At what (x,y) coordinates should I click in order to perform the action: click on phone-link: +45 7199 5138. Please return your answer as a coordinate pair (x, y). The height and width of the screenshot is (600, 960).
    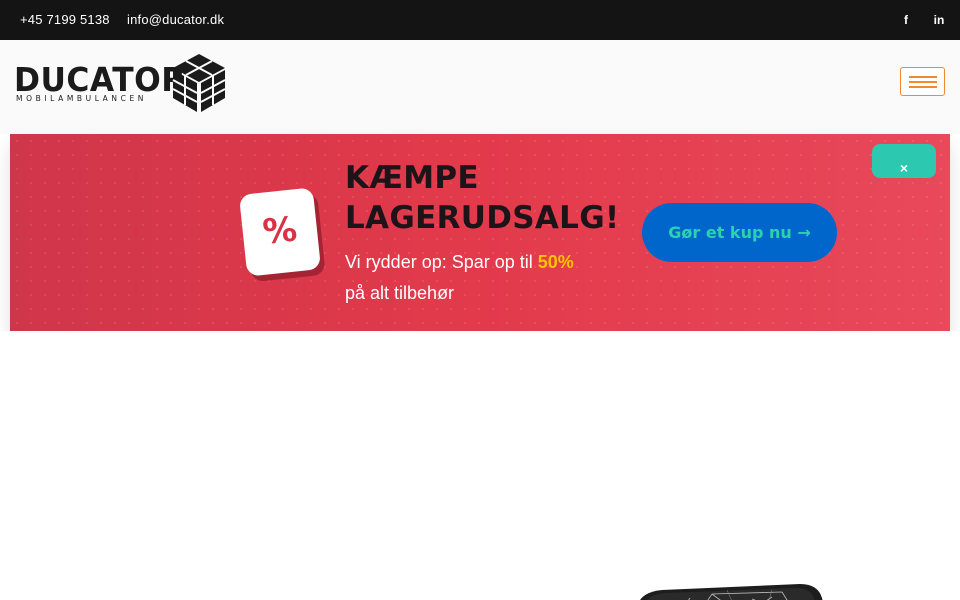
    Looking at the image, I should click on (65, 19).